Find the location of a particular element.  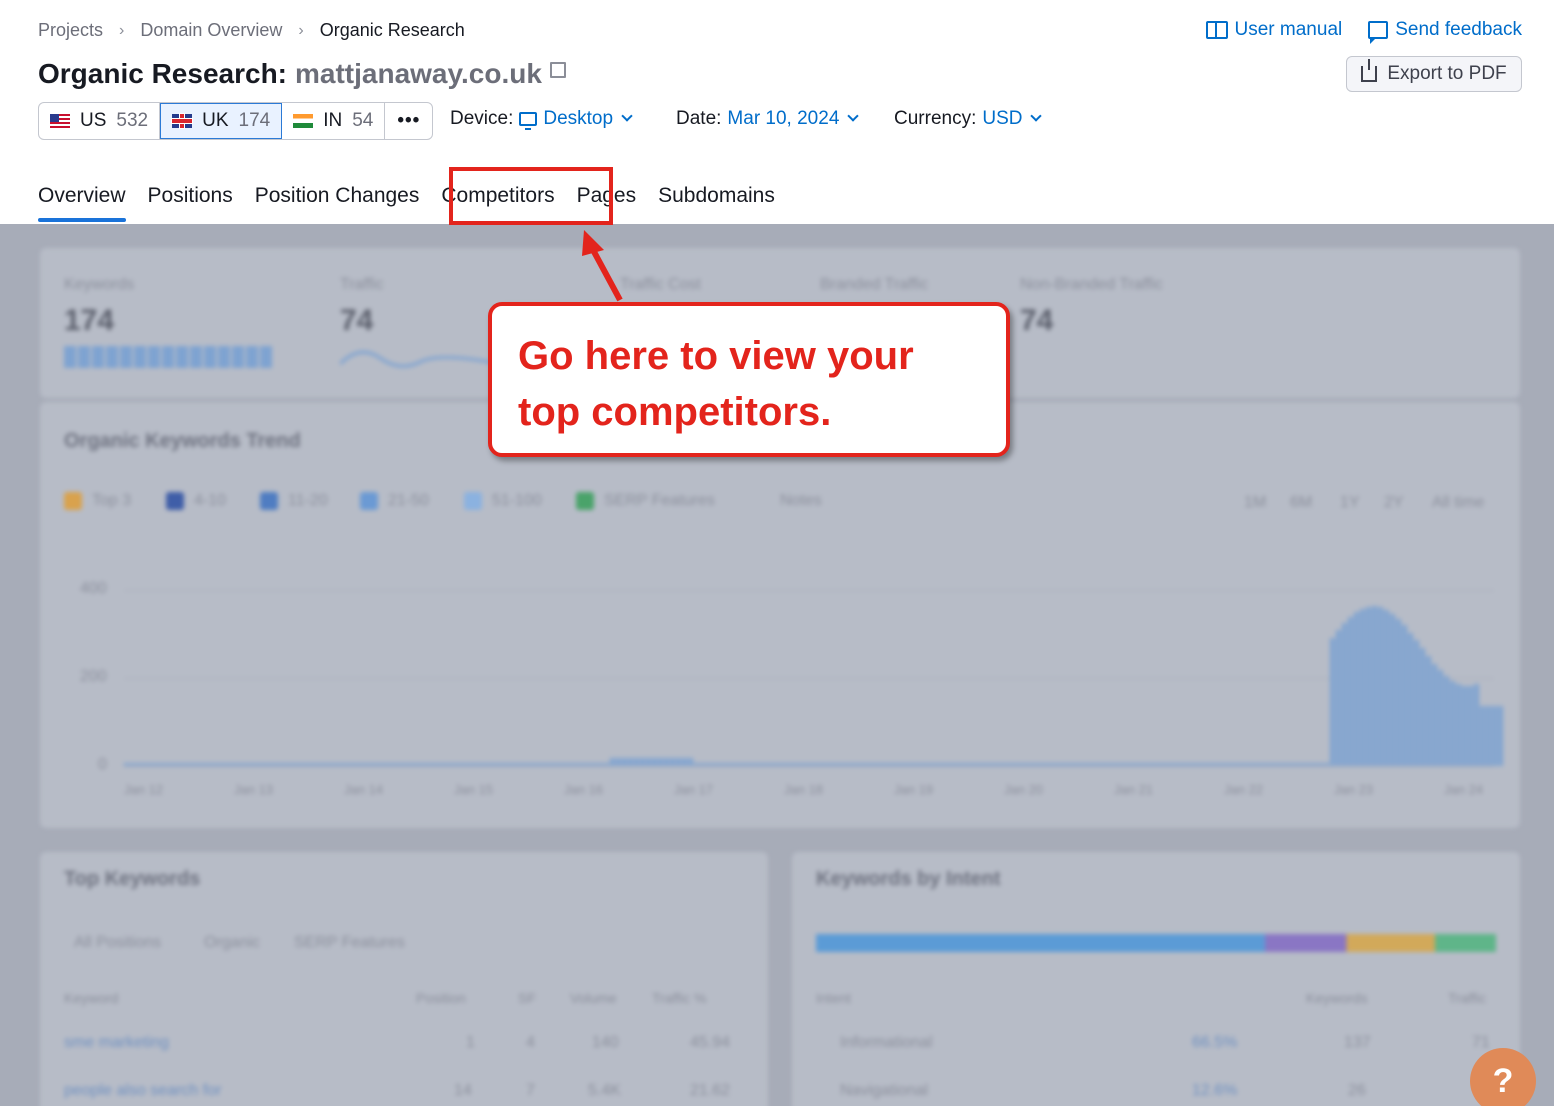

range-1y: 1Y is located at coordinates (1350, 503).